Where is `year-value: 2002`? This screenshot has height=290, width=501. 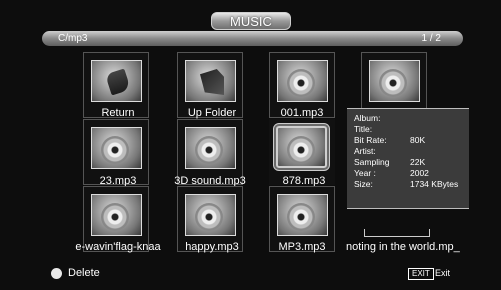 year-value: 2002 is located at coordinates (419, 173).